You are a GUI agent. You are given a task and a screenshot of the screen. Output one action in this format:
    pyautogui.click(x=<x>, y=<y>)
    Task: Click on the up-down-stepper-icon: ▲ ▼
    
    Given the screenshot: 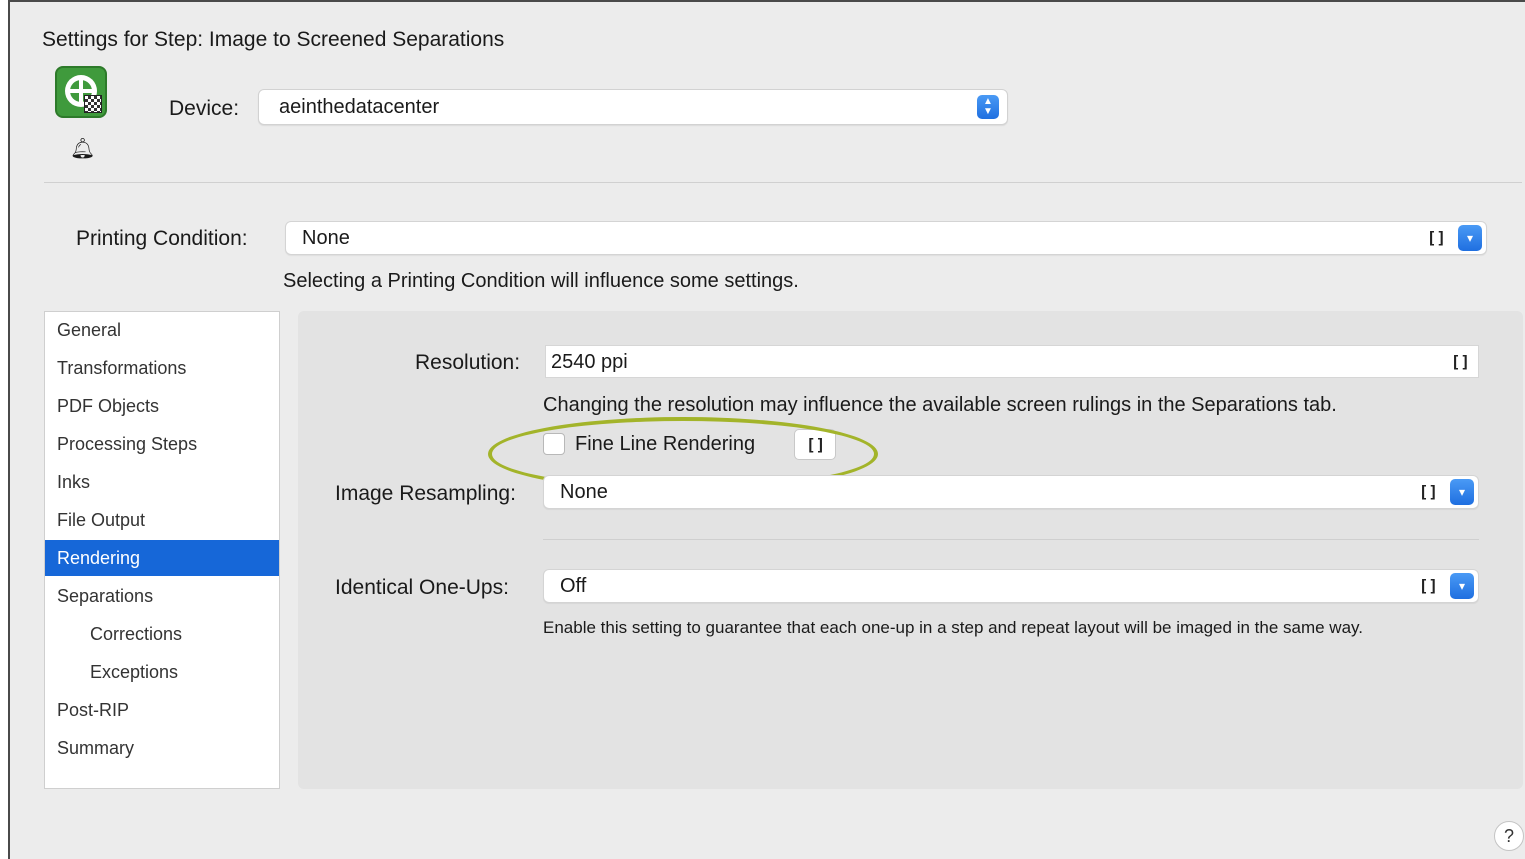 What is the action you would take?
    pyautogui.click(x=988, y=107)
    